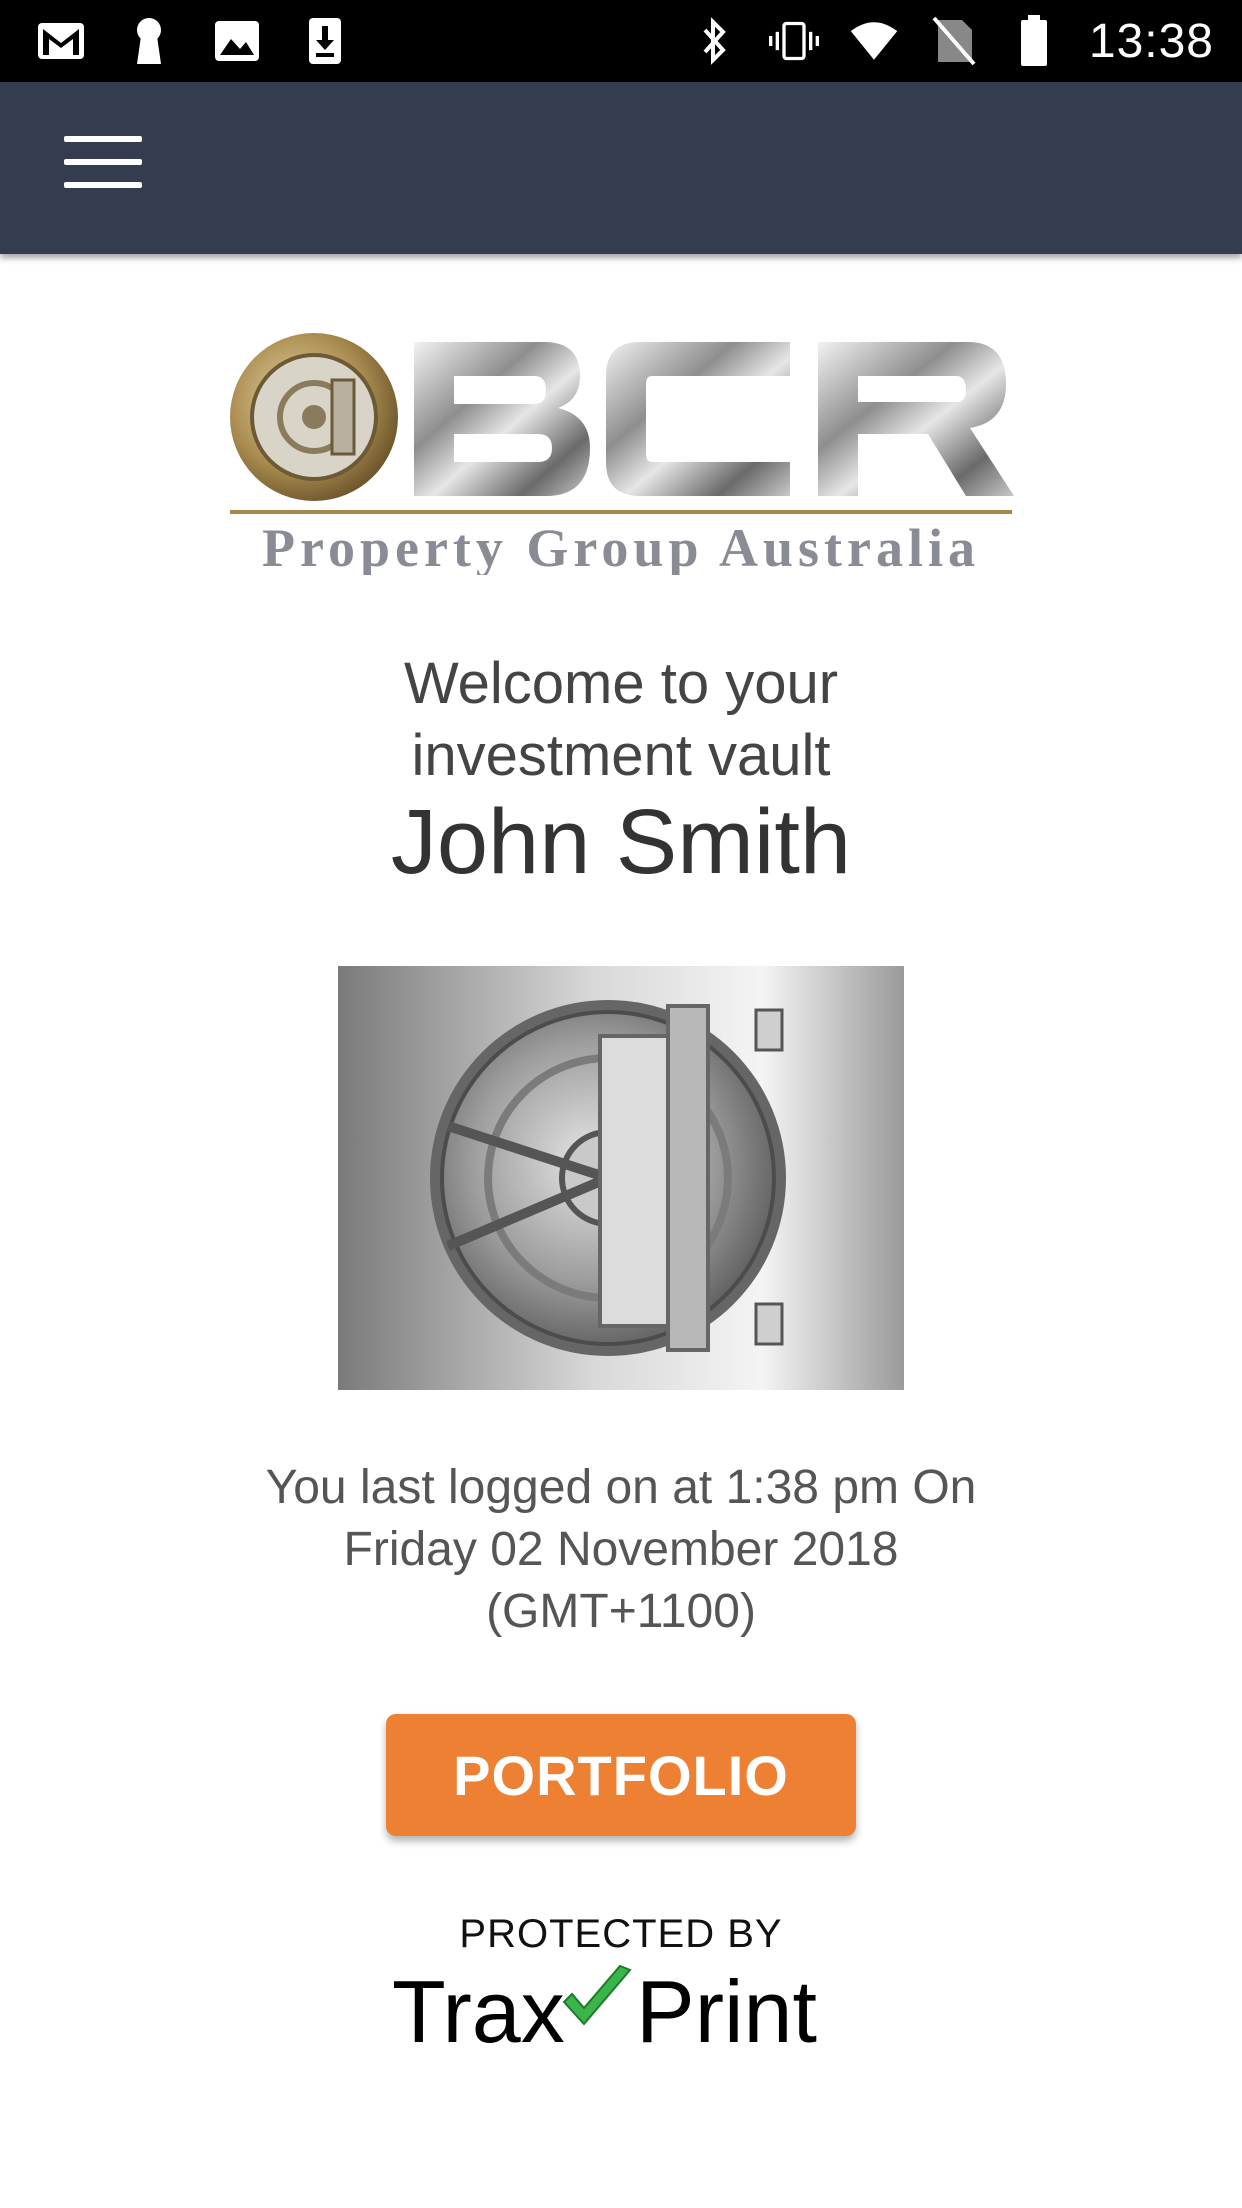  Describe the element at coordinates (193, 41) in the screenshot. I see `notification-icons` at that location.